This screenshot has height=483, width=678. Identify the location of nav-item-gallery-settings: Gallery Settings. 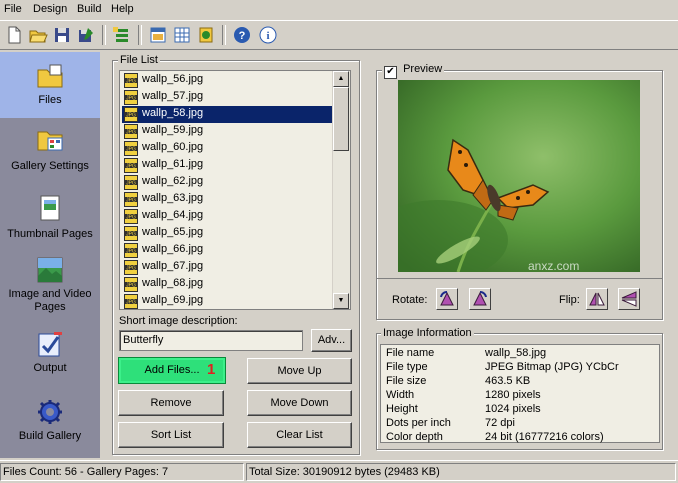
(50, 151).